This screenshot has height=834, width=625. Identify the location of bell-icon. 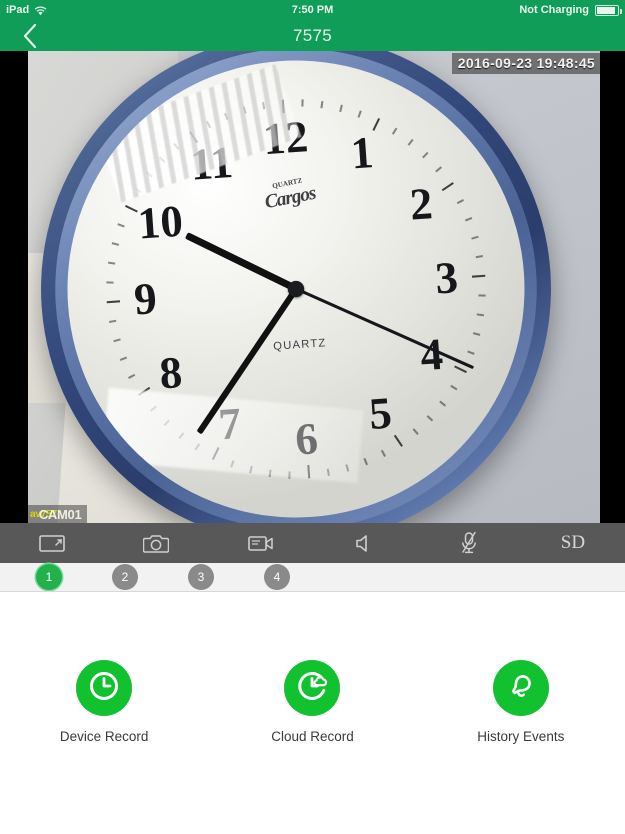
(521, 688).